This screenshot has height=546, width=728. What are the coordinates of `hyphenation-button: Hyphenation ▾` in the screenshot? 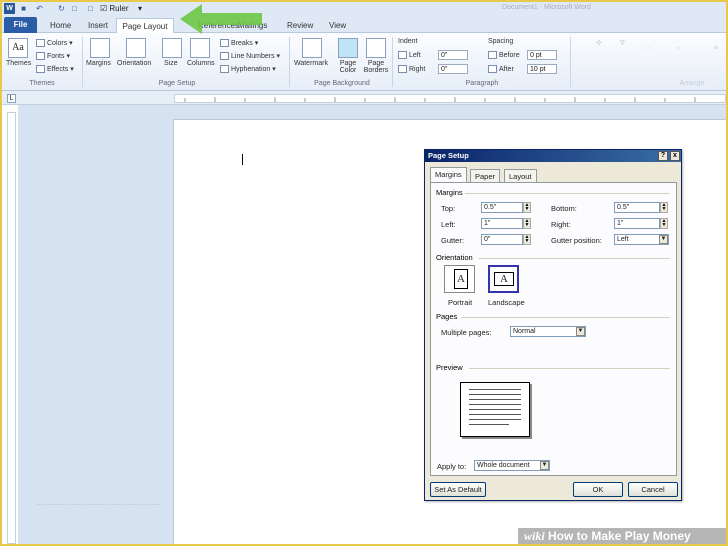 It's located at (248, 69).